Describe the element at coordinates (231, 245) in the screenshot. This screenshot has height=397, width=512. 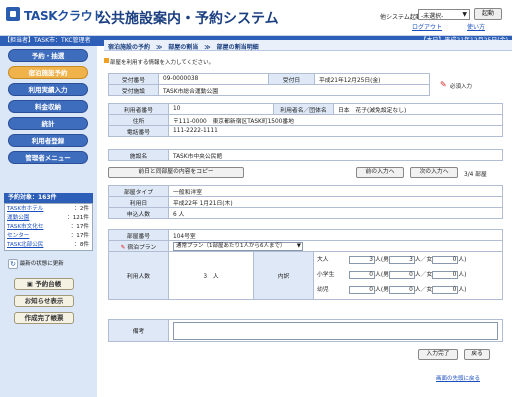
I see `plan-select-value: 通常プラン（1部屋あたり1人から6人まで）` at that location.